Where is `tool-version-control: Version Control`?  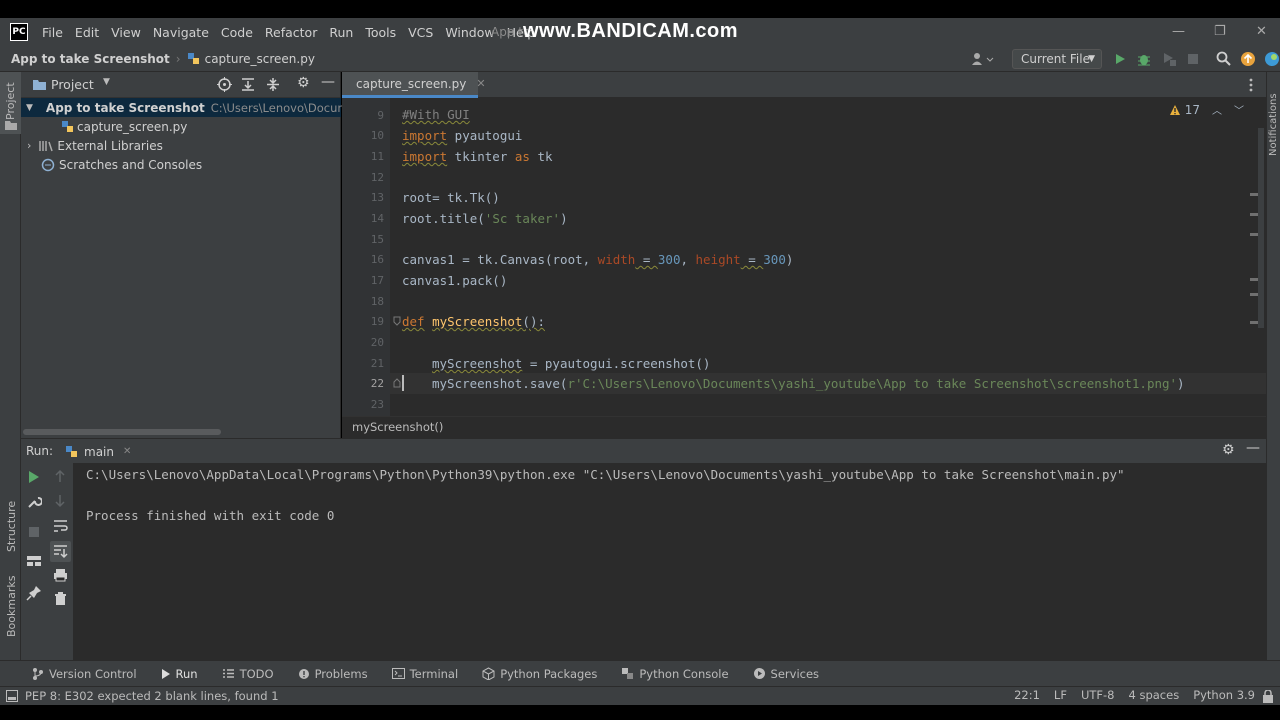
tool-version-control: Version Control is located at coordinates (84, 674).